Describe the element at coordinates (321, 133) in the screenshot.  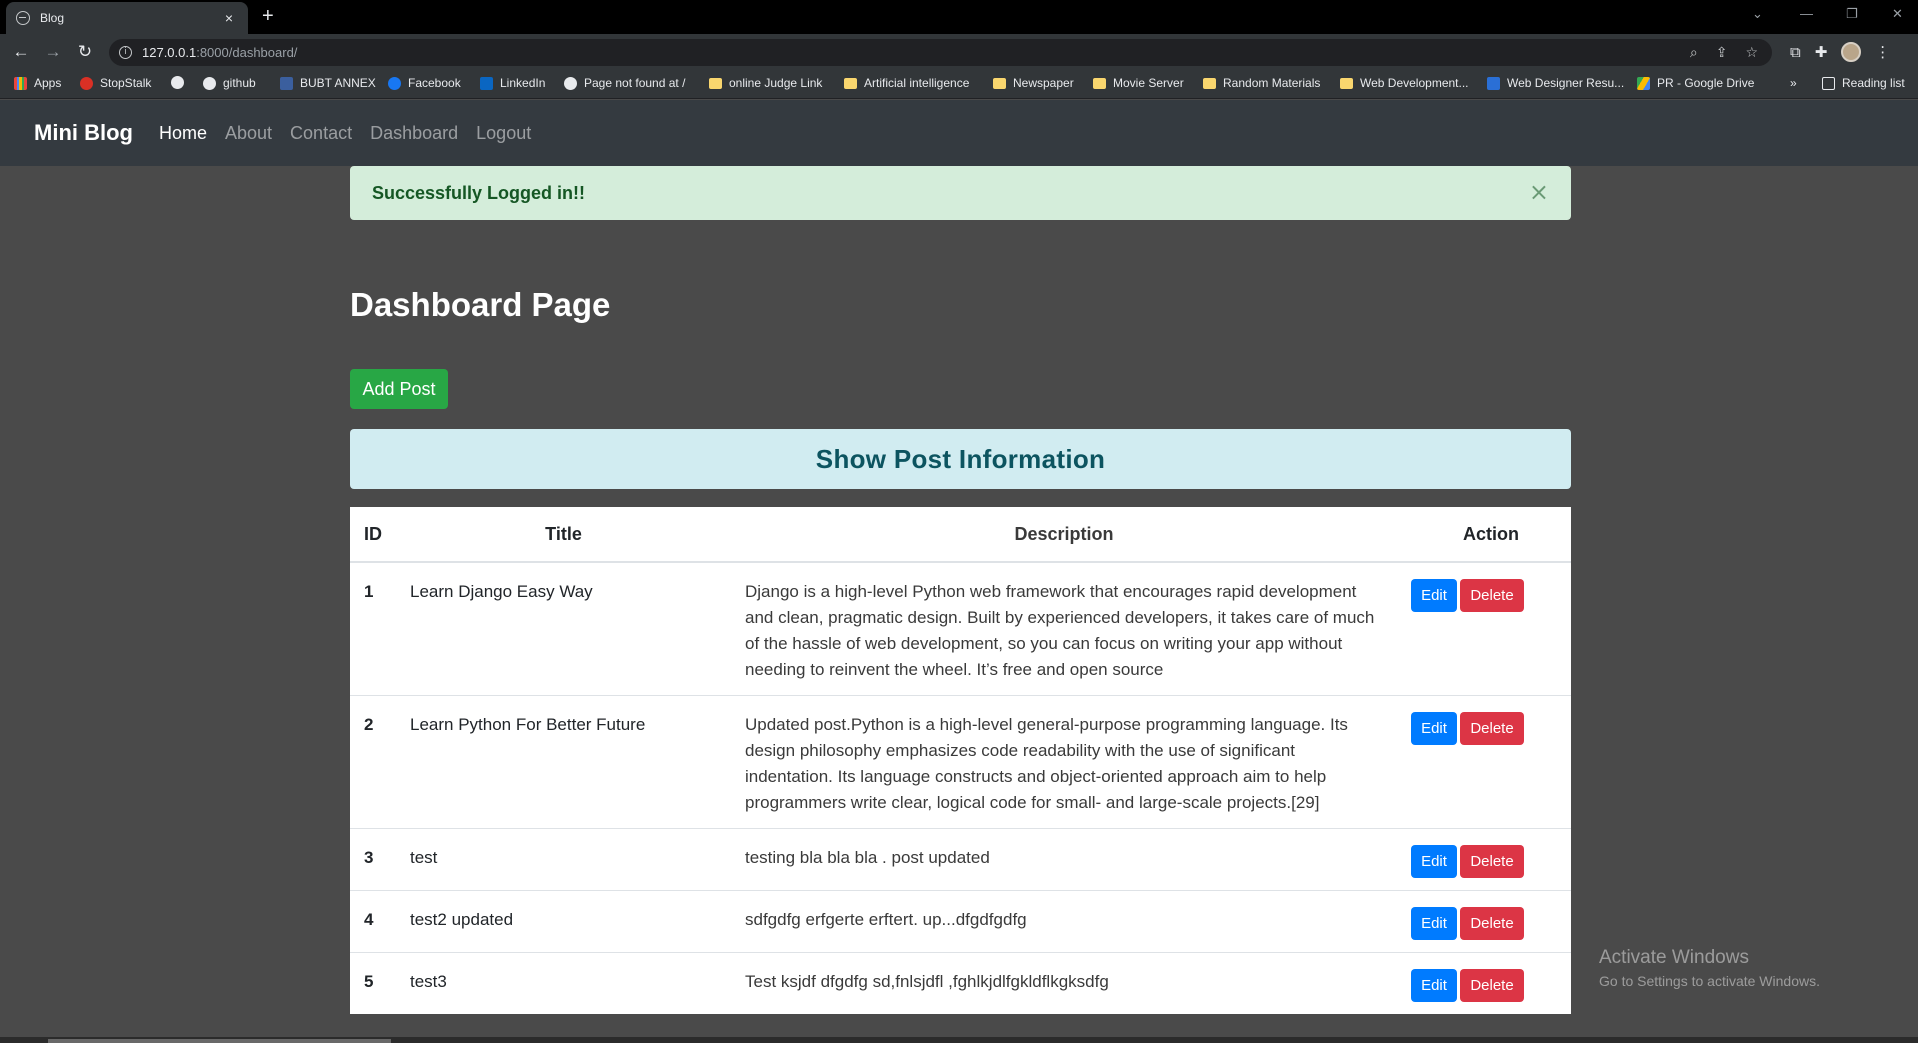
I see `nav-contact: Contact` at that location.